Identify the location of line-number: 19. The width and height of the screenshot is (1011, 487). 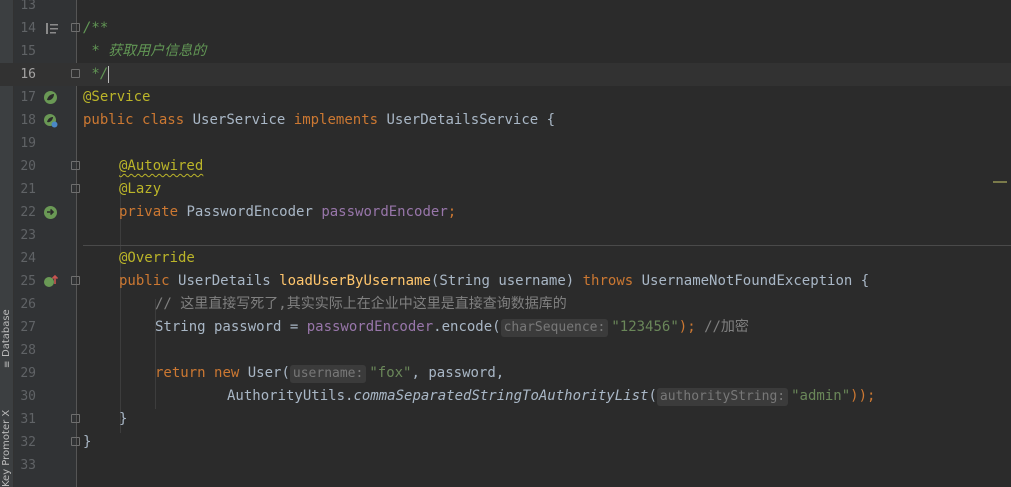
(25, 143).